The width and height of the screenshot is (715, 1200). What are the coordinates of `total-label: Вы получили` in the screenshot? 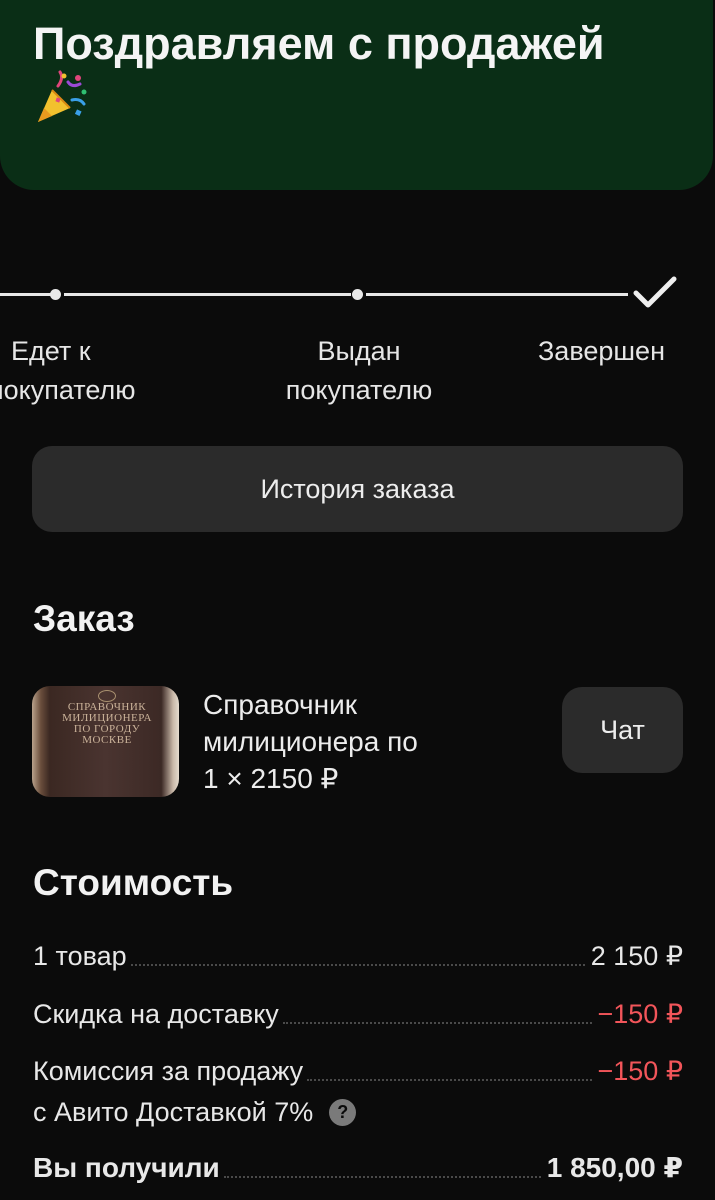 It's located at (126, 1167).